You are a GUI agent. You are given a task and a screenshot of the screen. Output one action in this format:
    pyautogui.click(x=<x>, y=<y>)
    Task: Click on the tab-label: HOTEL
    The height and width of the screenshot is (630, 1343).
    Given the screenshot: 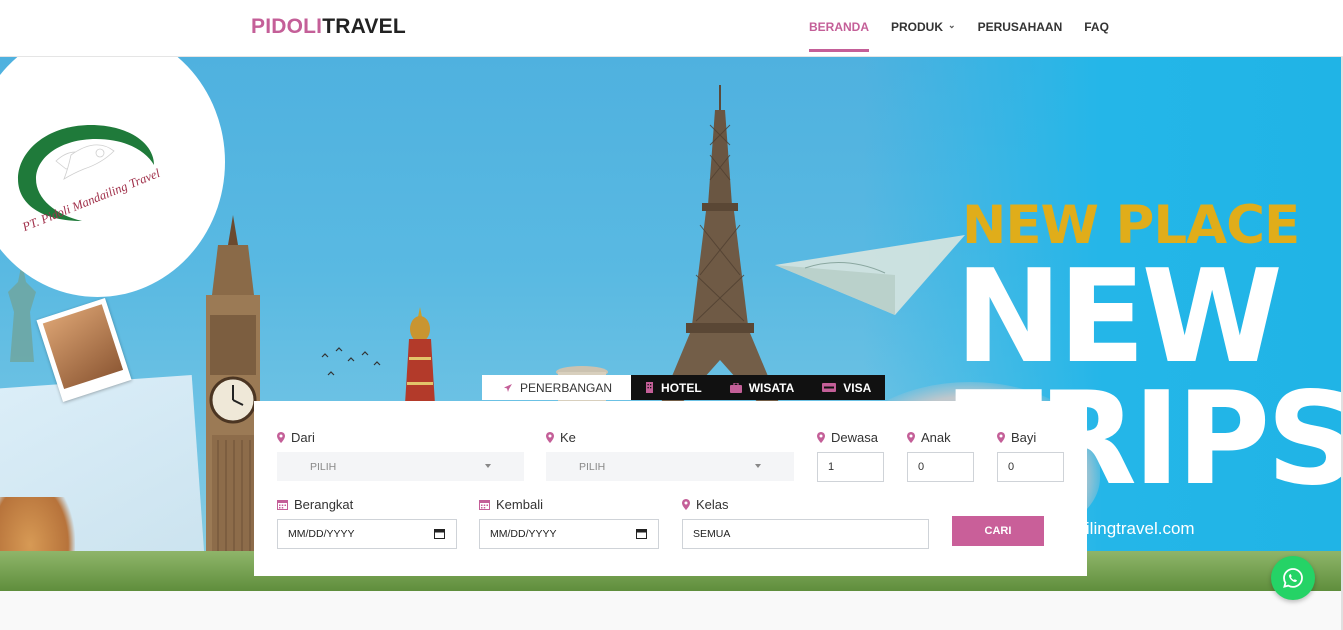 What is the action you would take?
    pyautogui.click(x=681, y=387)
    